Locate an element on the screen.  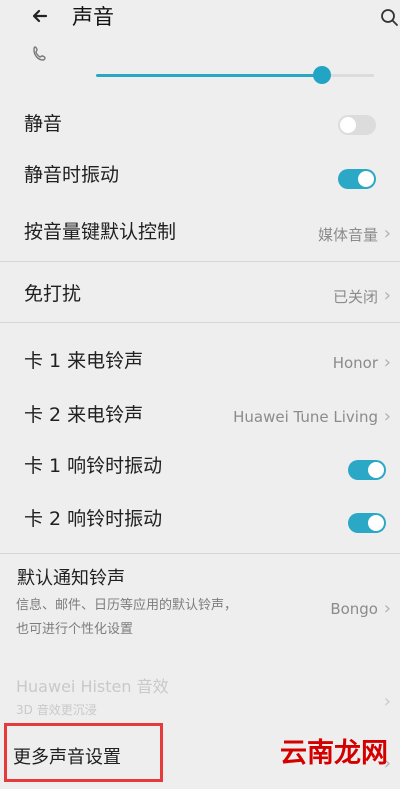
volume-slider-thumb is located at coordinates (322, 75).